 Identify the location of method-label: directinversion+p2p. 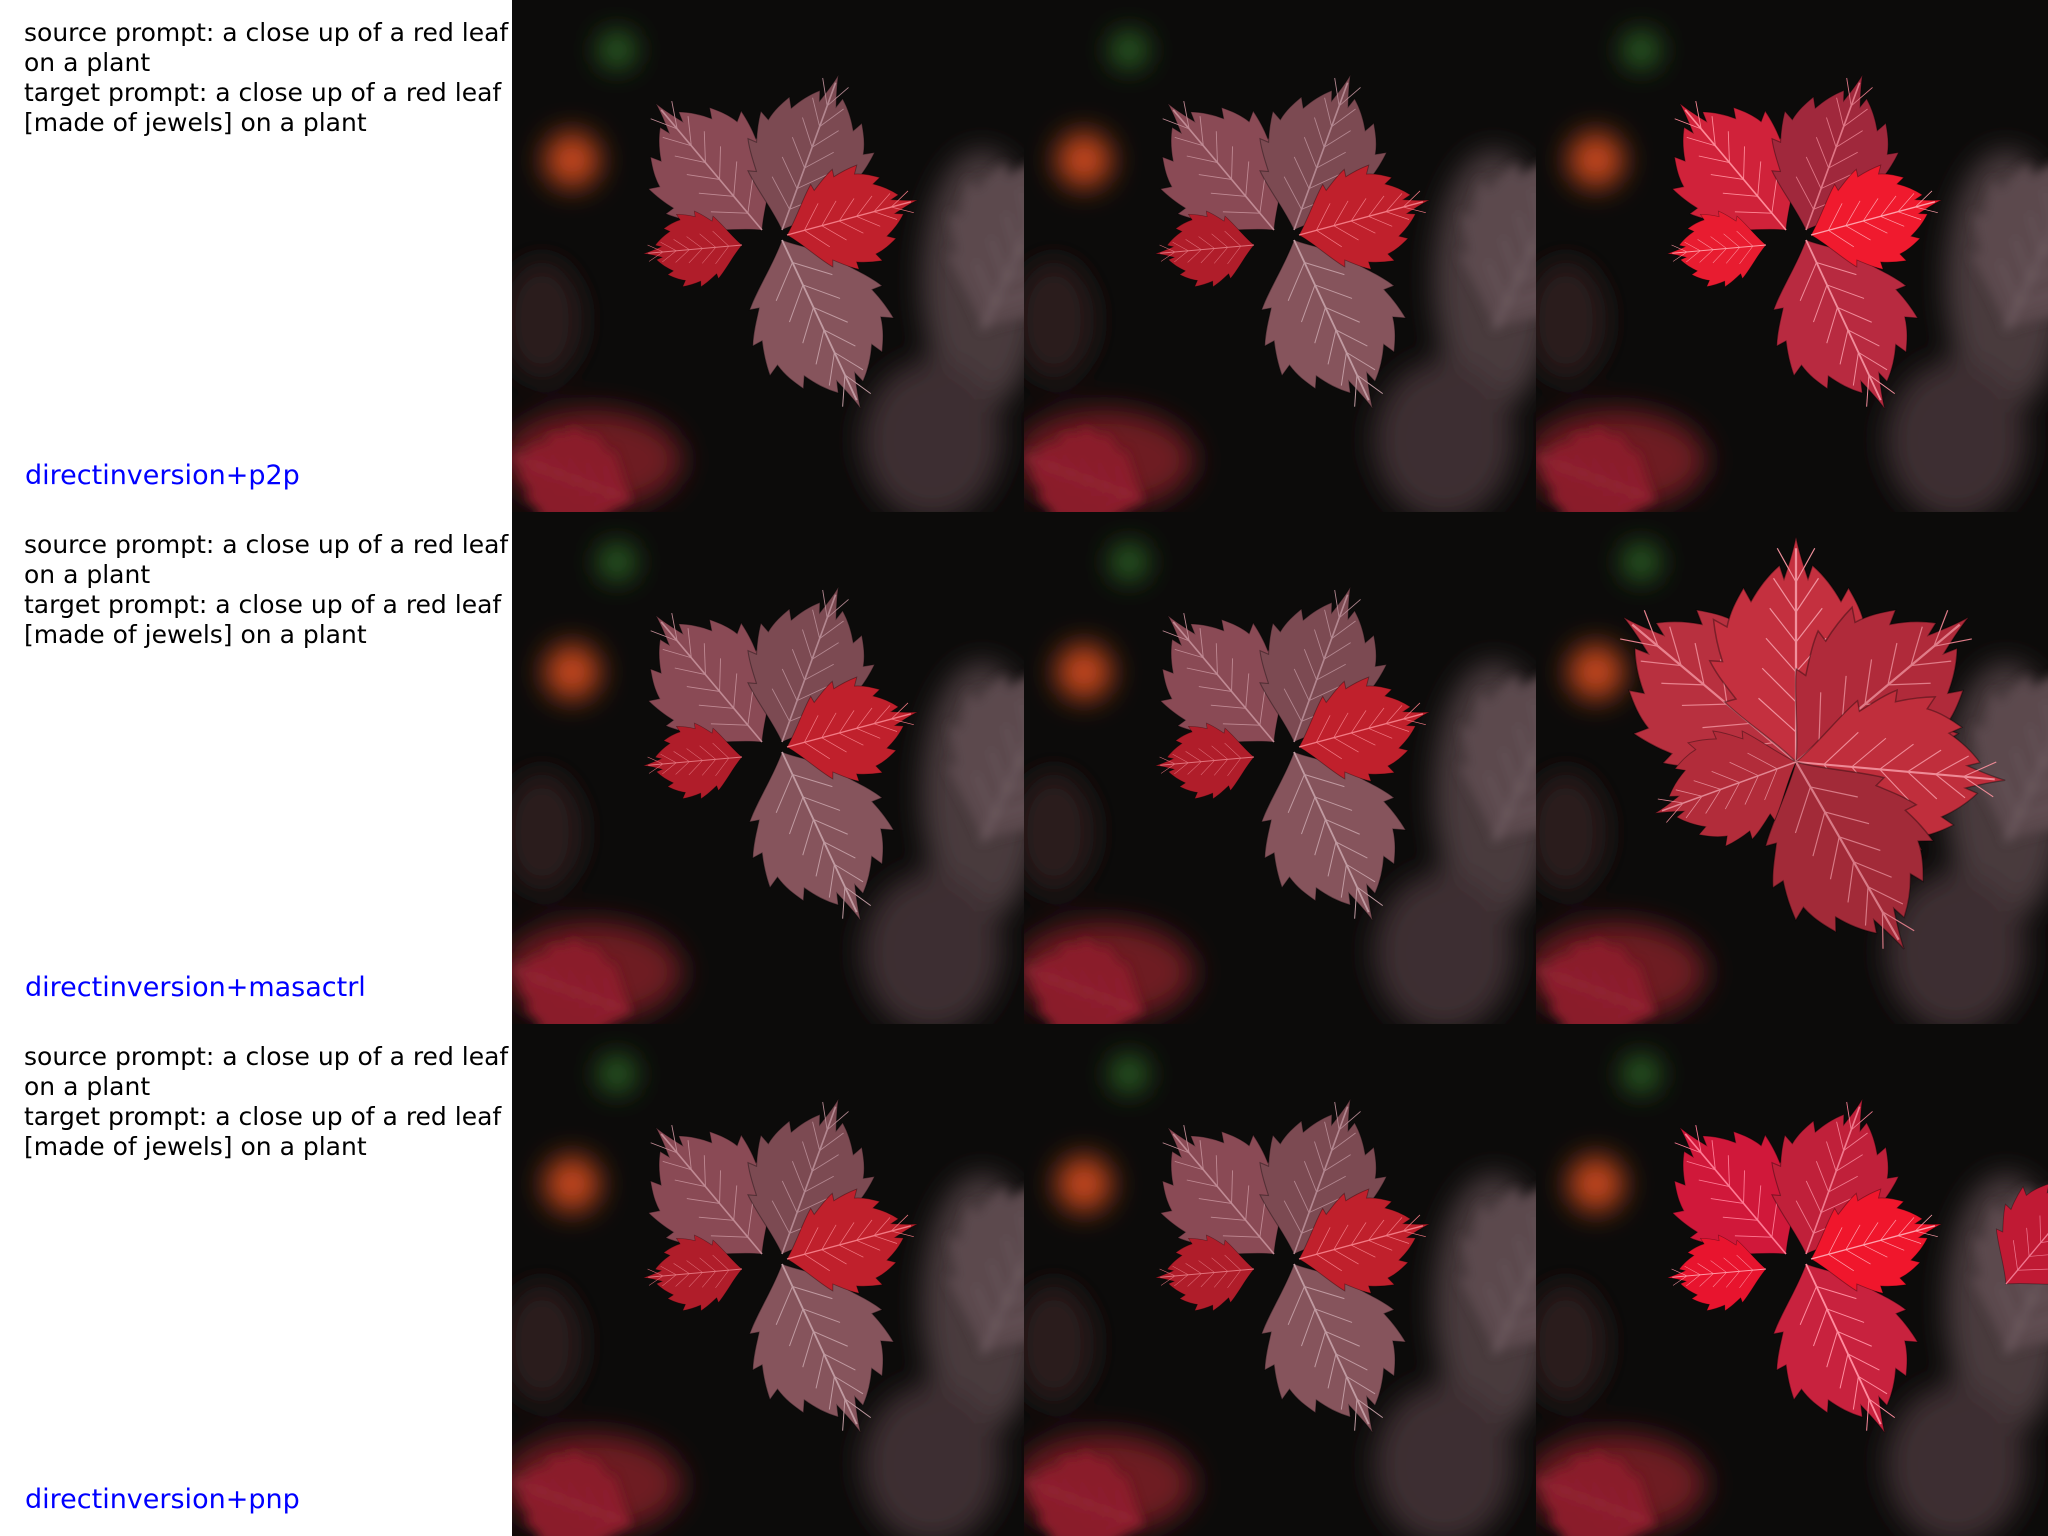
(162, 475).